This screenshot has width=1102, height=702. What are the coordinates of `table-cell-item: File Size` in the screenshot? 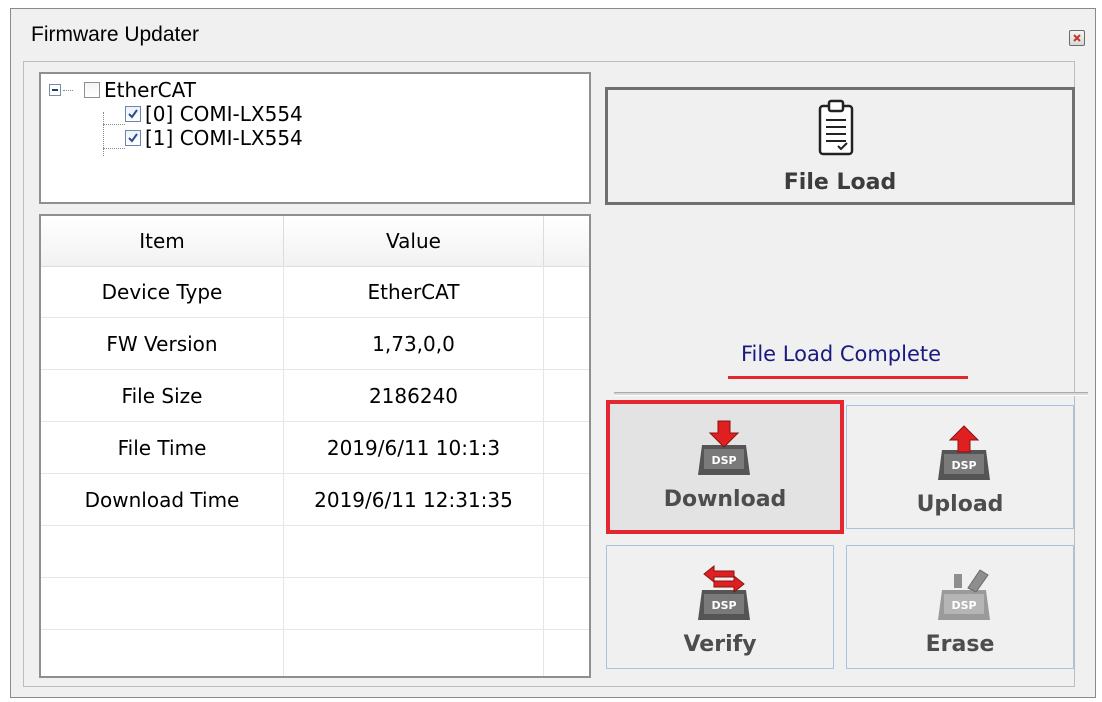 It's located at (162, 395).